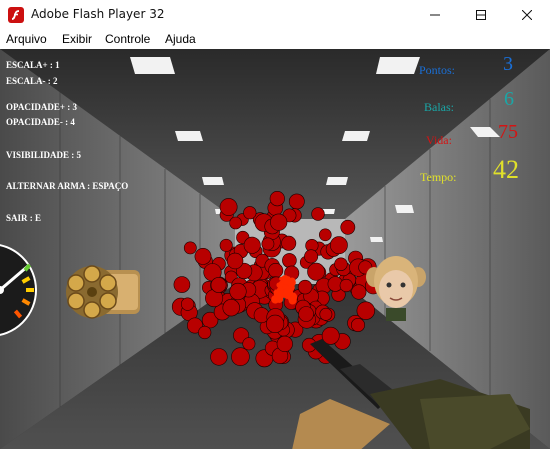 The height and width of the screenshot is (449, 550). I want to click on revolver-cylinder-icon, so click(103, 292).